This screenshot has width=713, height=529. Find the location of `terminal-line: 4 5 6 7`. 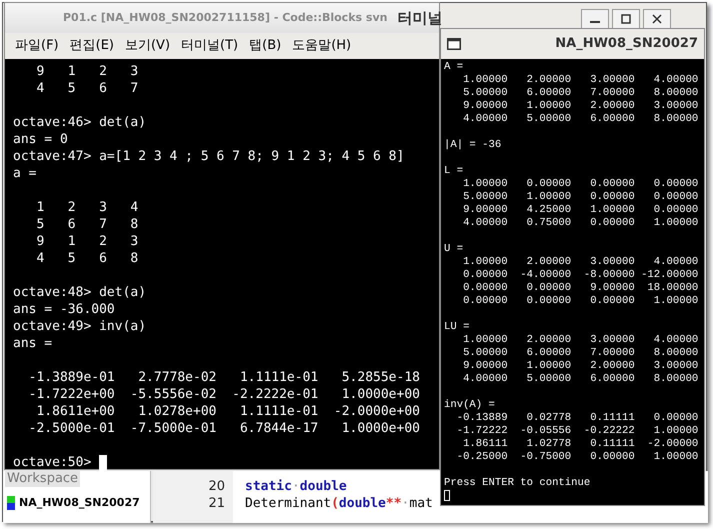

terminal-line: 4 5 6 7 is located at coordinates (87, 88).